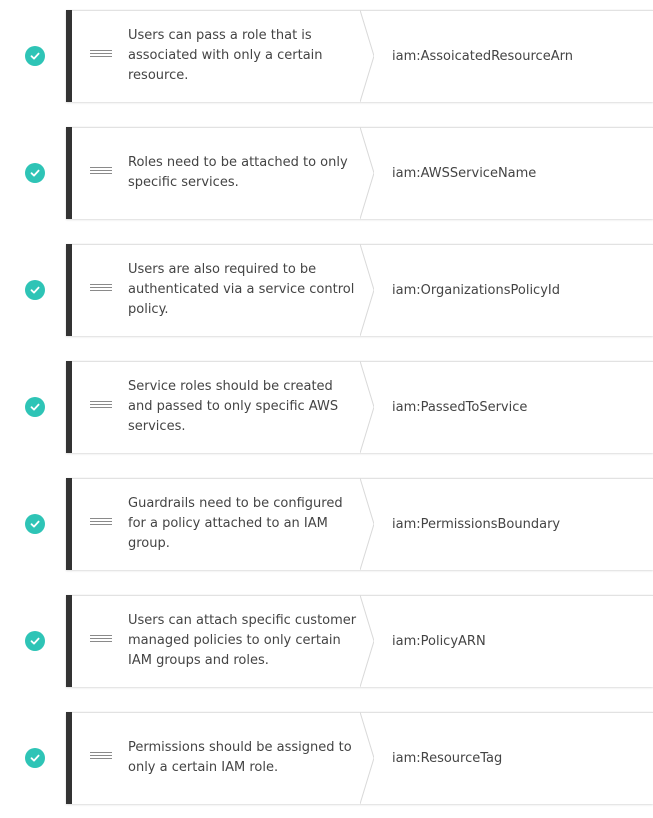  I want to click on condition-key: iam:PolicyARN, so click(439, 641).